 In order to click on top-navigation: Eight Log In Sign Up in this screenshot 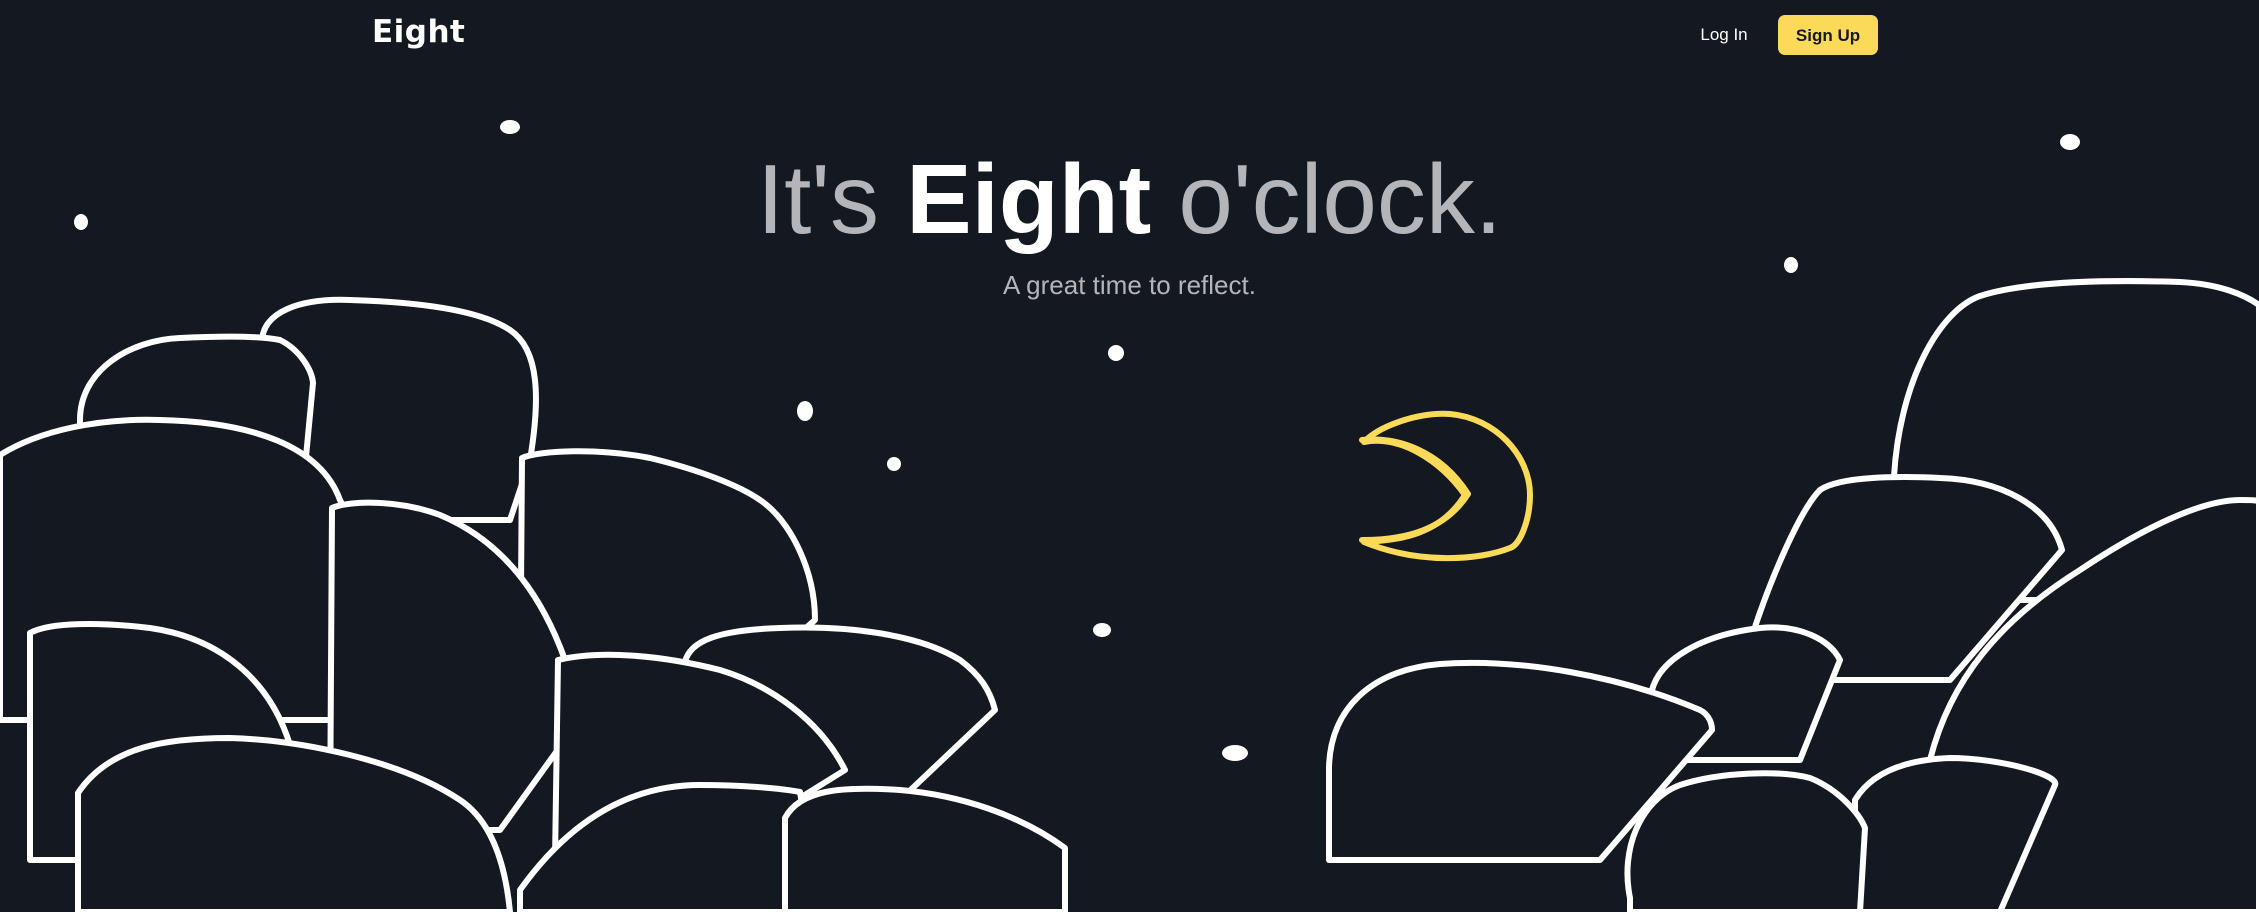, I will do `click(1129, 35)`.